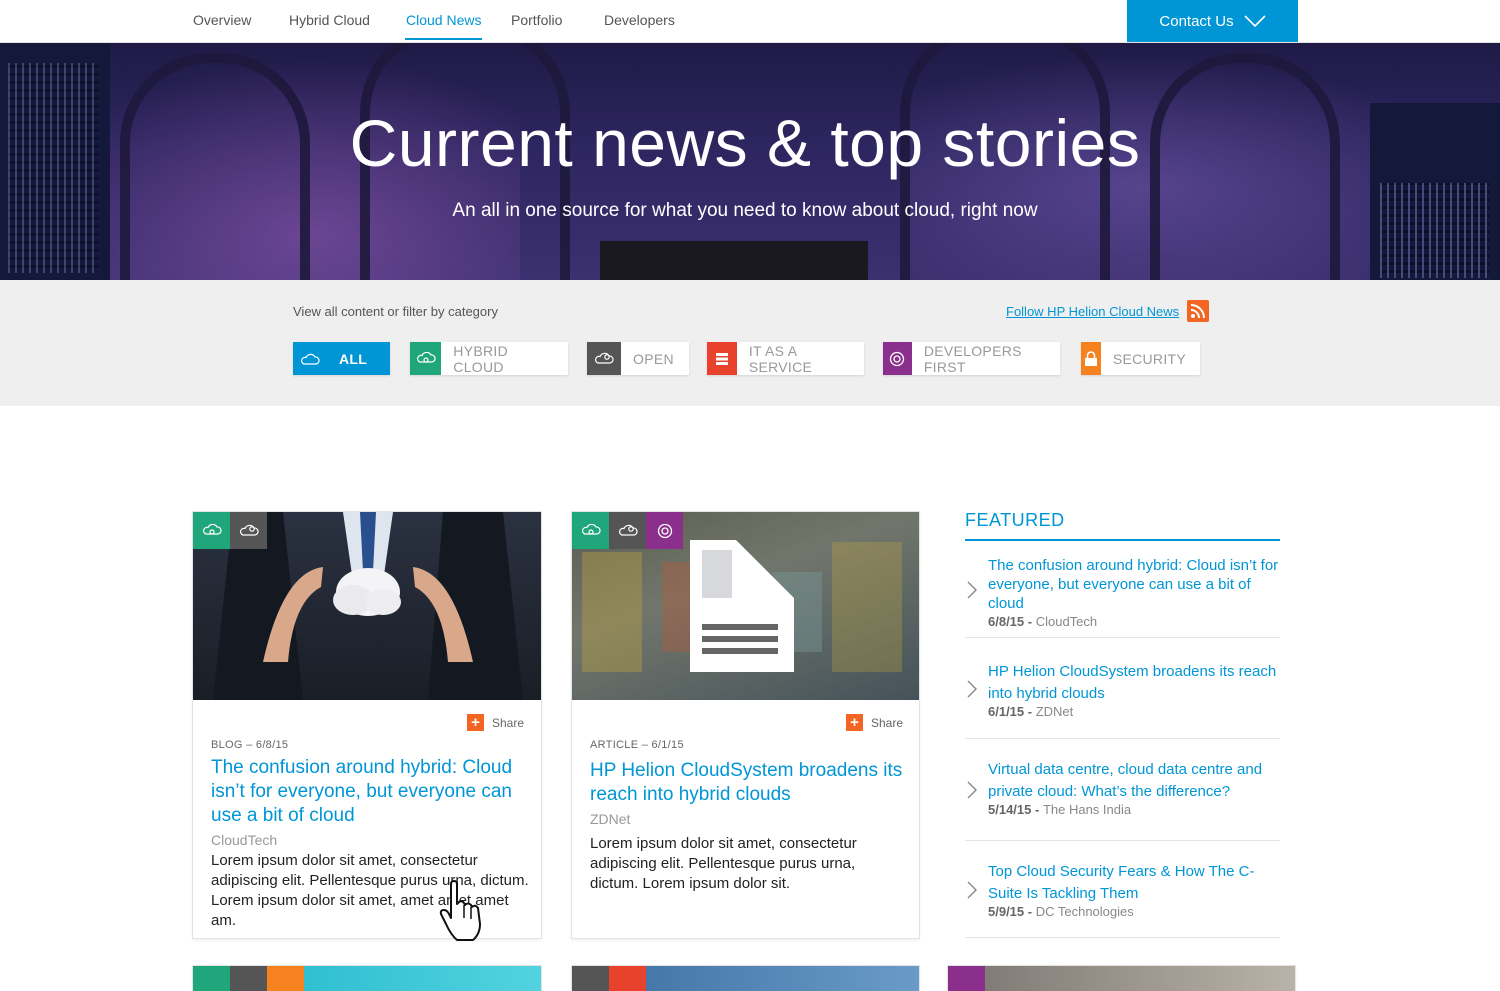 The width and height of the screenshot is (1500, 991). Describe the element at coordinates (353, 358) in the screenshot. I see `filter-all-label: ALL` at that location.